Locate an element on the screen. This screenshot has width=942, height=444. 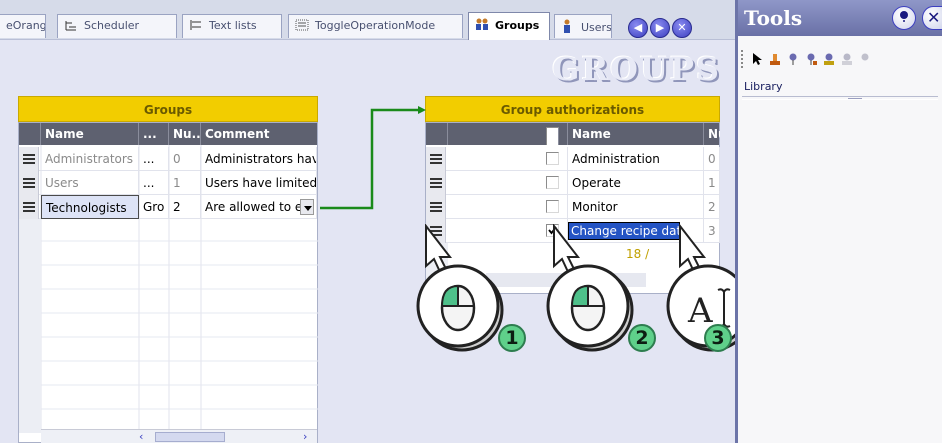
pin-tool-icon is located at coordinates (793, 59).